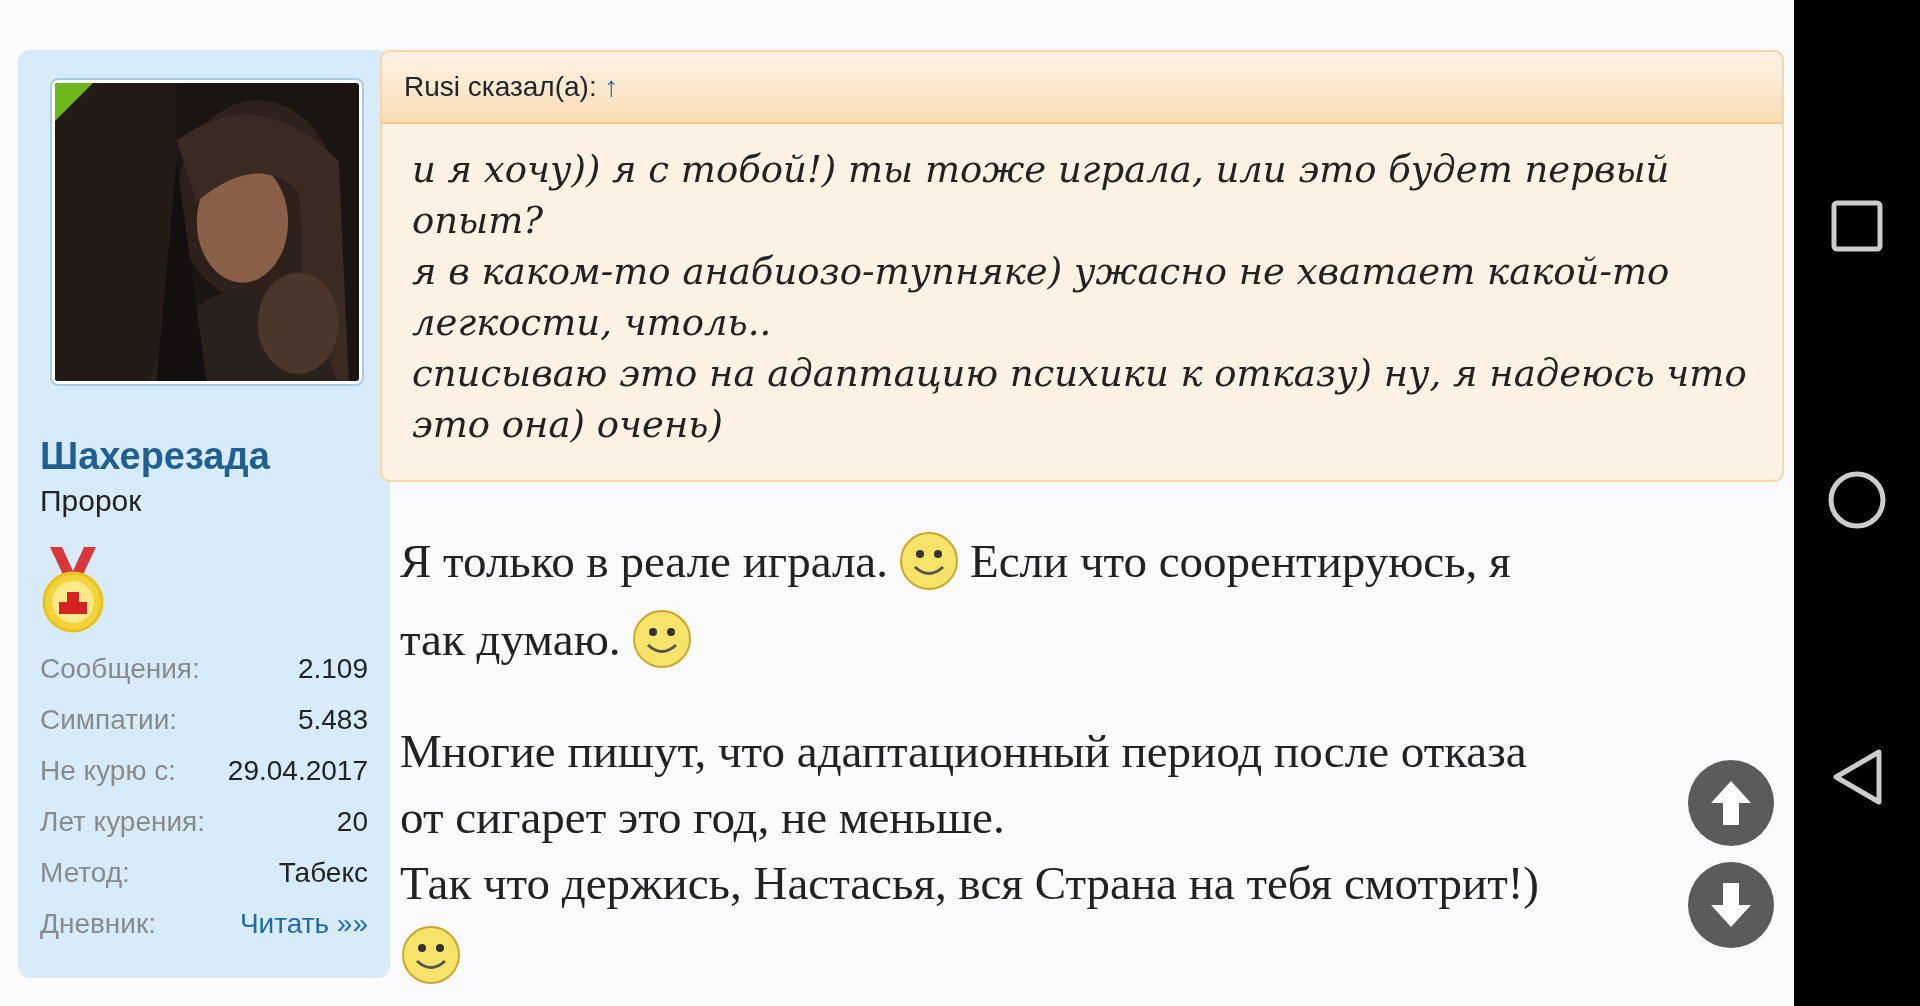 This screenshot has width=1920, height=1006. I want to click on username: Шахерезада, so click(204, 457).